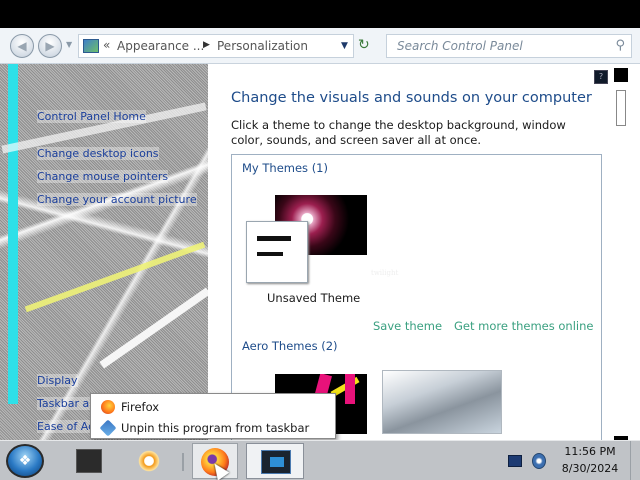 The height and width of the screenshot is (480, 640). I want to click on aero-themes-header: Aero Themes (2), so click(290, 346).